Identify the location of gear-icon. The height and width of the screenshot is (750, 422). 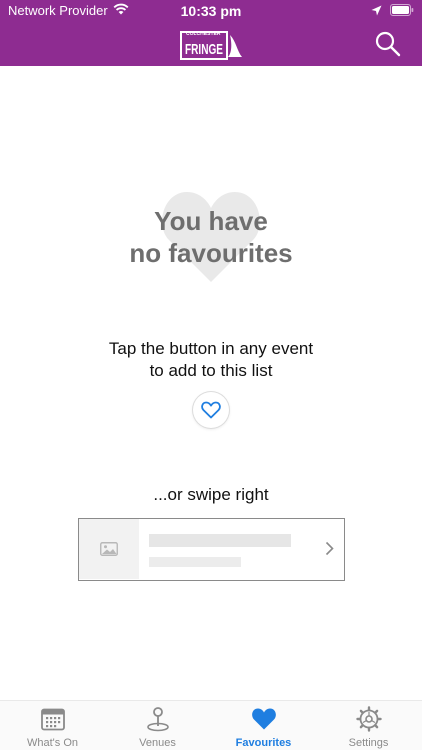
(369, 719).